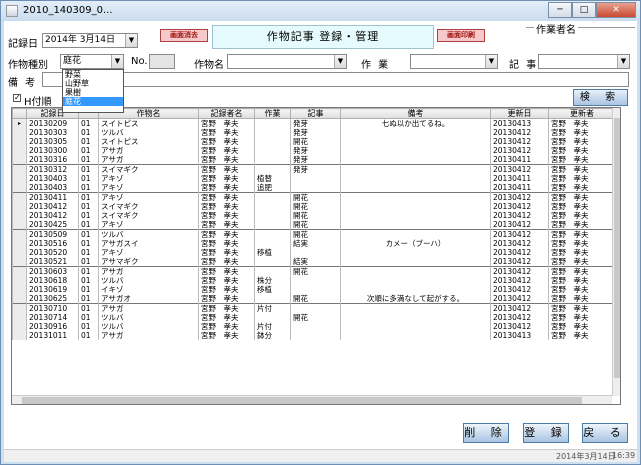 The image size is (641, 465). I want to click on table-cell: 20130625, so click(52, 299).